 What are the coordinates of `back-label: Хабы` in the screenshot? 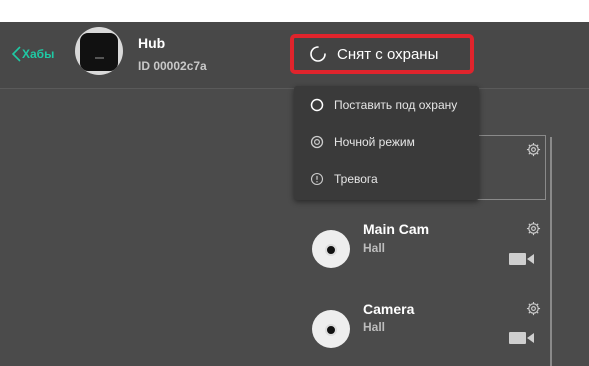 It's located at (38, 54).